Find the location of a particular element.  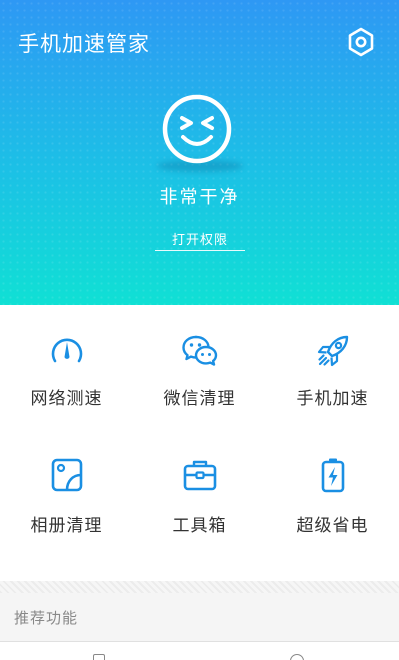

tool-label: 手机加速 is located at coordinates (332, 399).